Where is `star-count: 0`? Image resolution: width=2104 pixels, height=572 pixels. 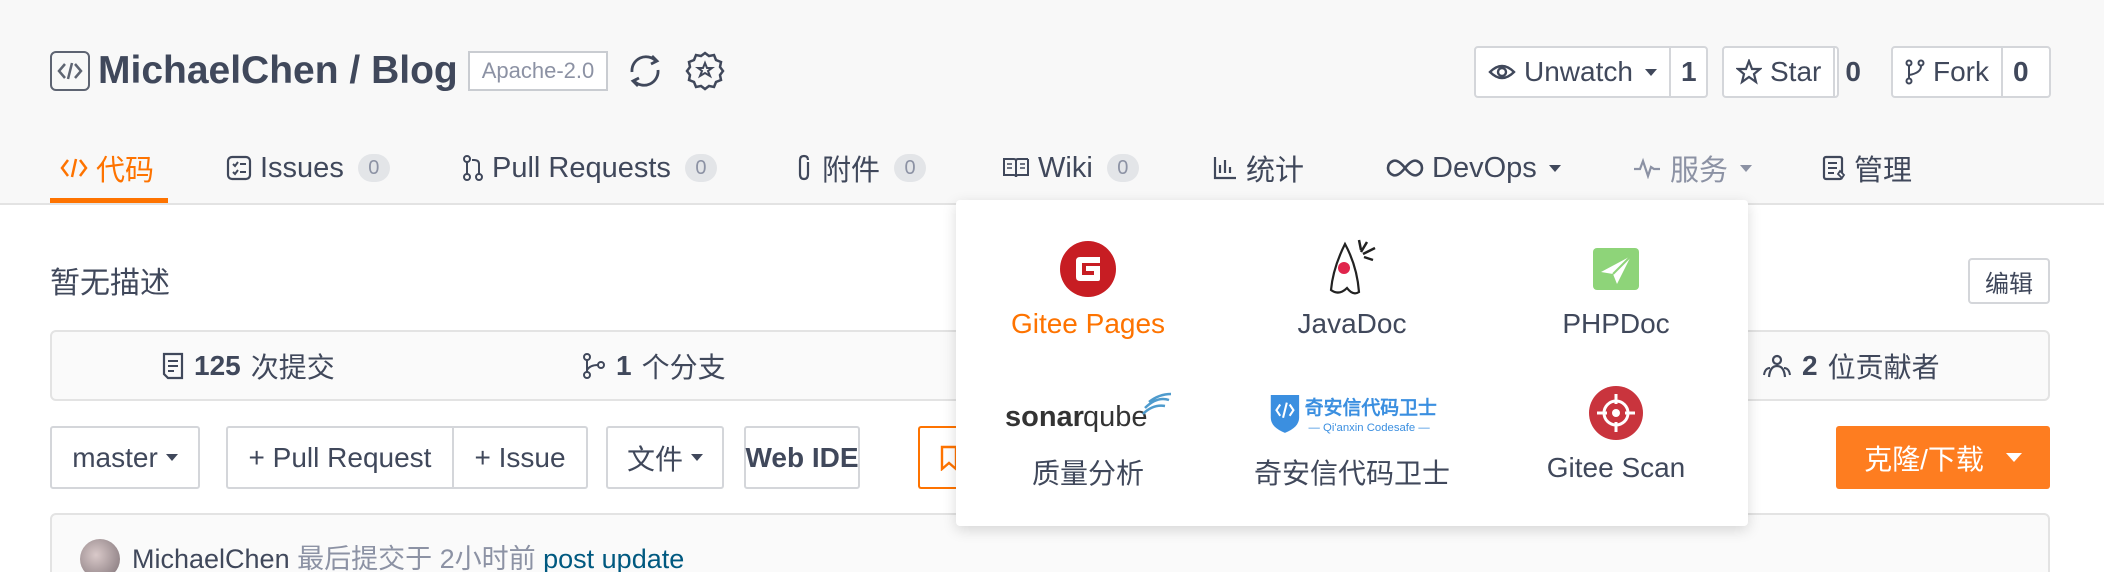 star-count: 0 is located at coordinates (1852, 72).